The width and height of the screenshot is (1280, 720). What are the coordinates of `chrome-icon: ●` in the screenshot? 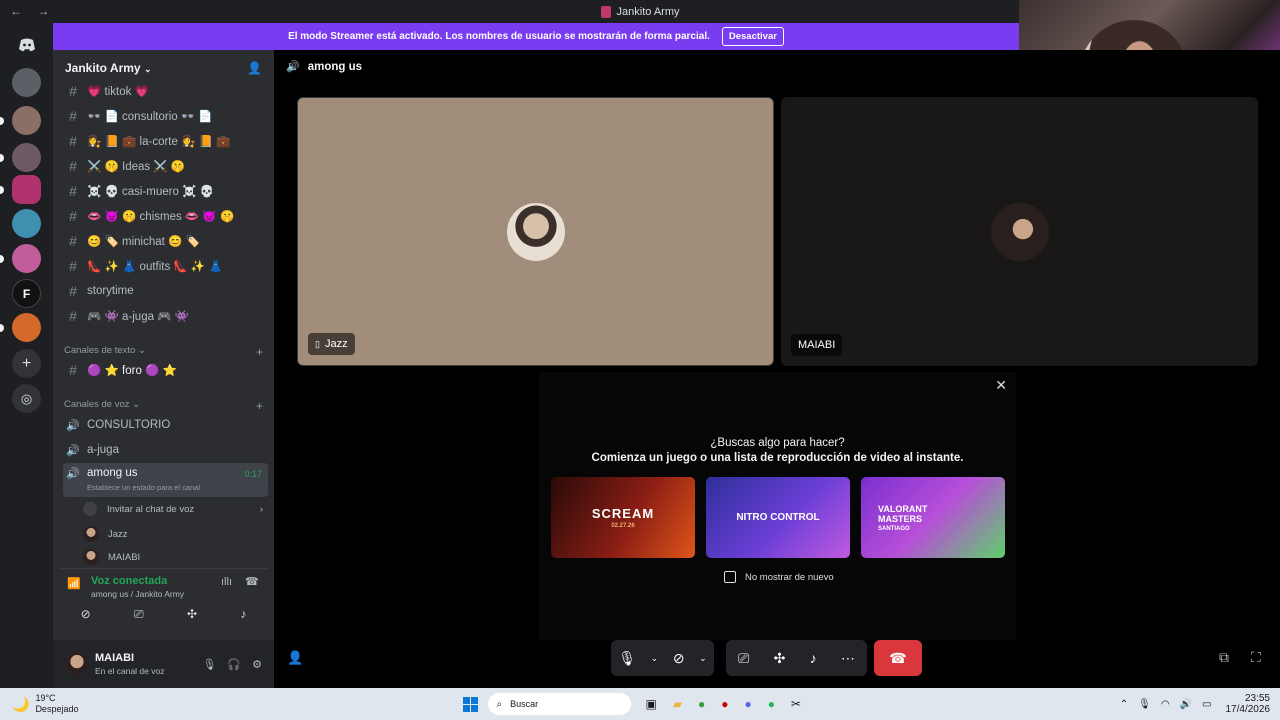 It's located at (701, 704).